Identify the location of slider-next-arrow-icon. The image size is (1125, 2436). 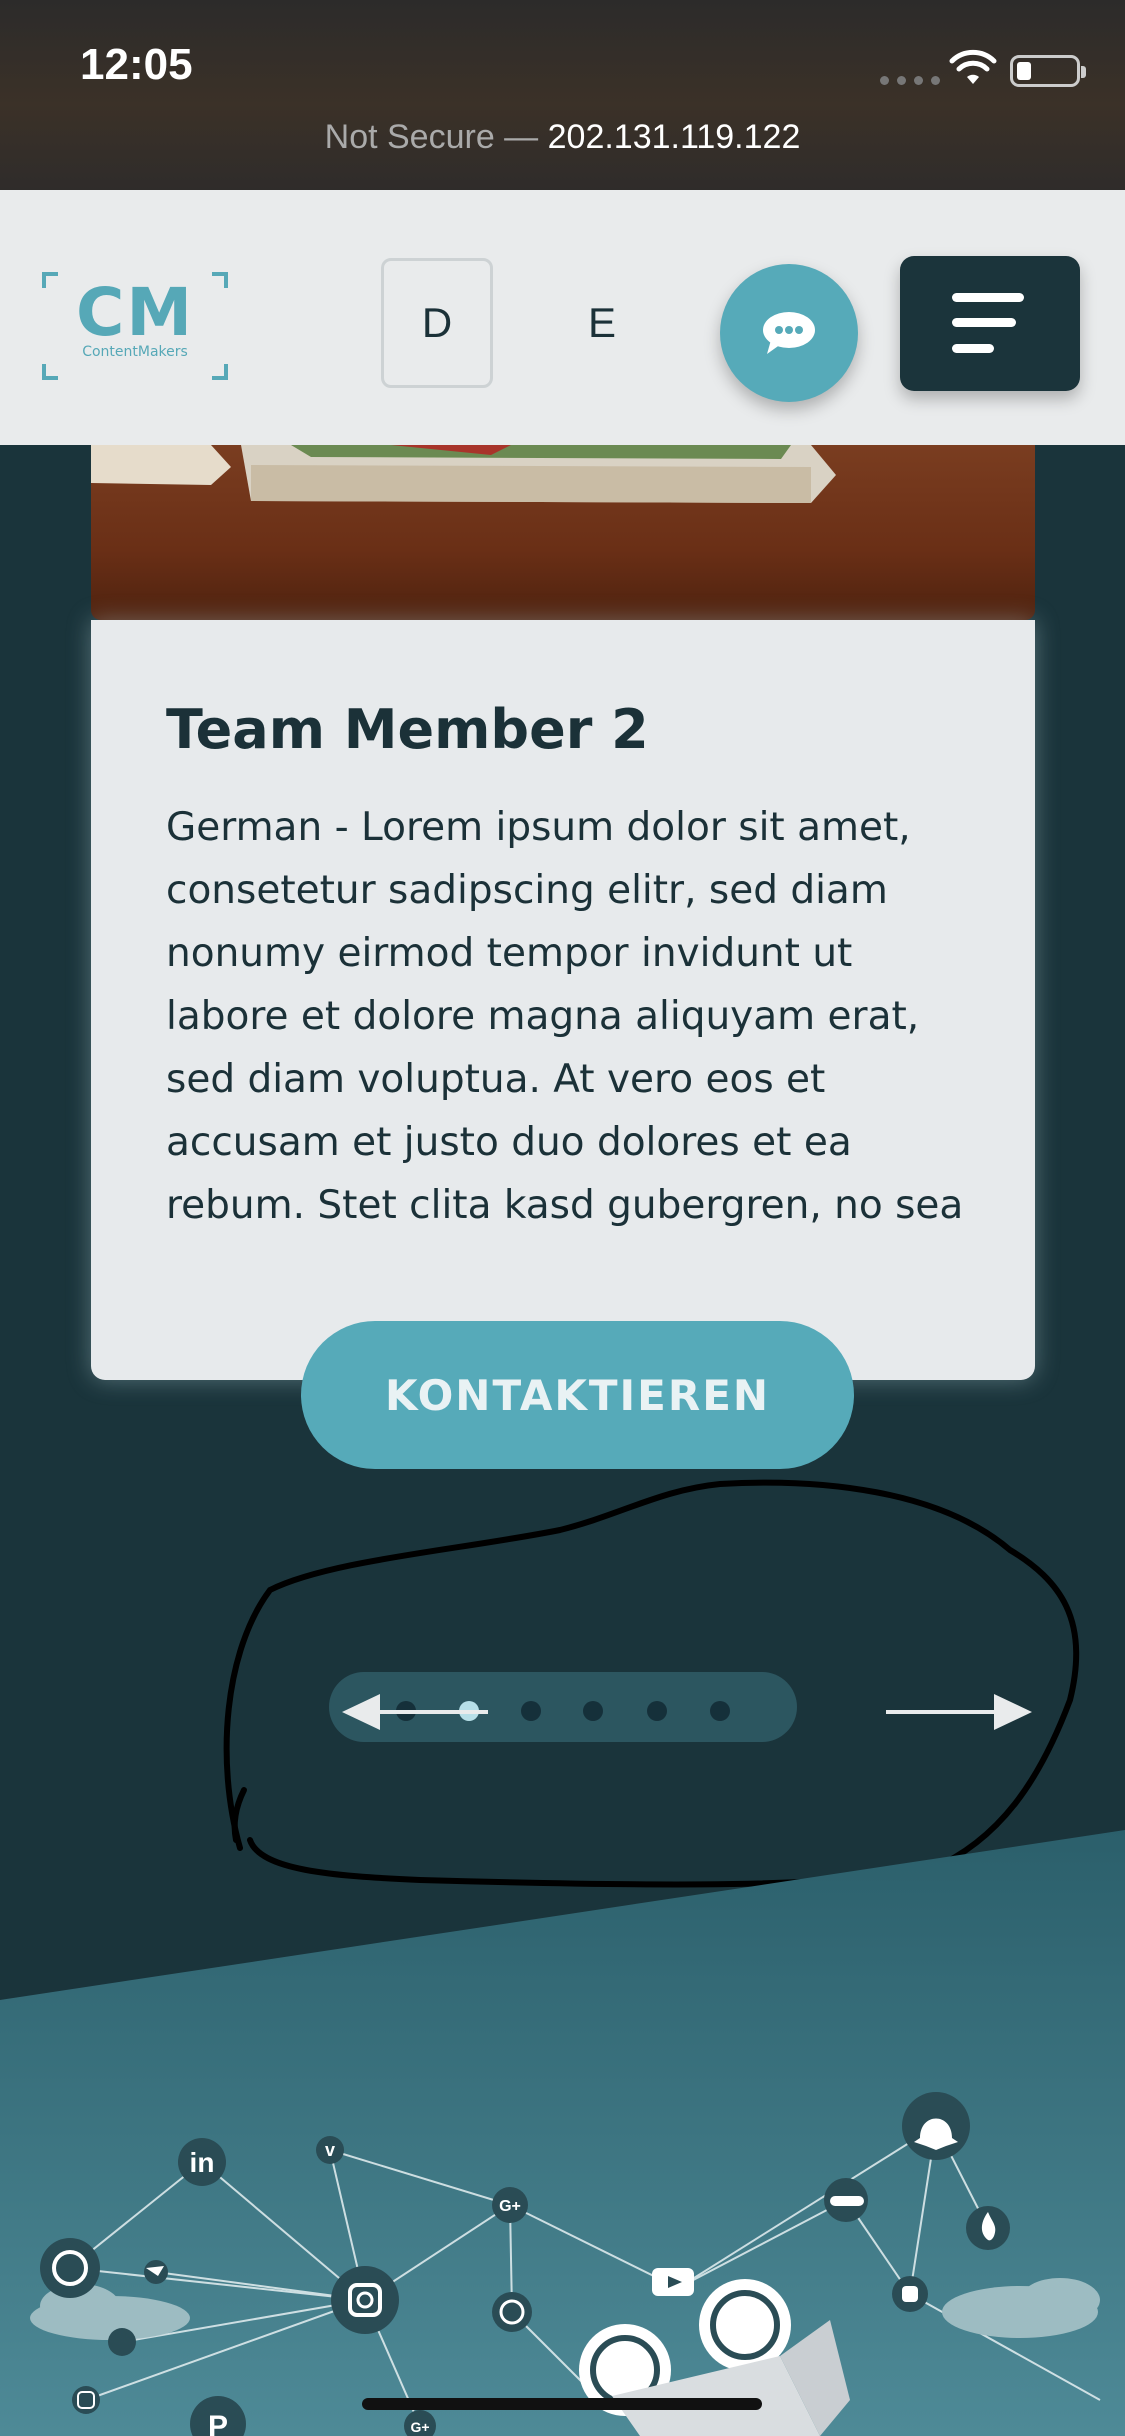
(961, 1712).